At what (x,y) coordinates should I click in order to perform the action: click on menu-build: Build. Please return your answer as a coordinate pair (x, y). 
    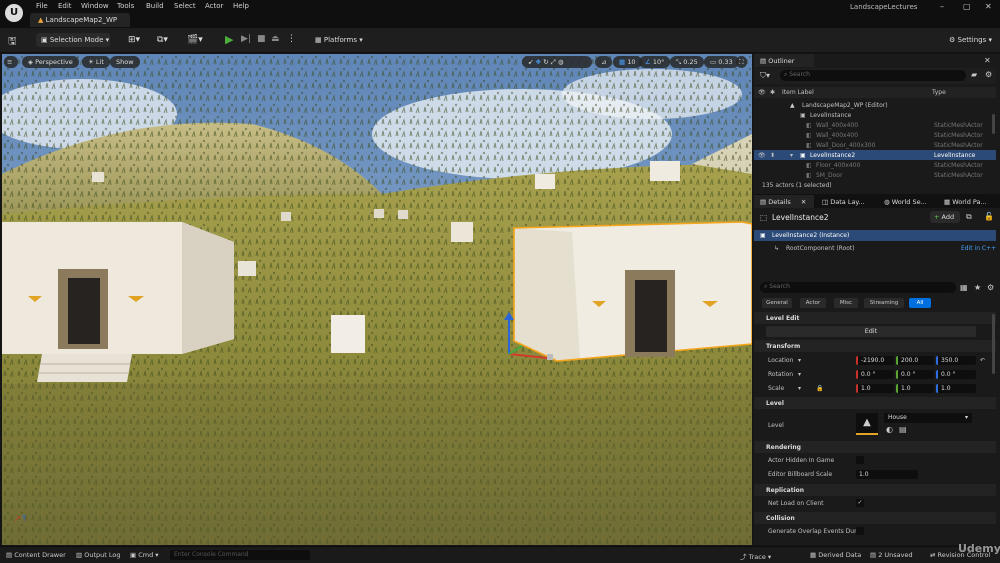
    Looking at the image, I should click on (155, 6).